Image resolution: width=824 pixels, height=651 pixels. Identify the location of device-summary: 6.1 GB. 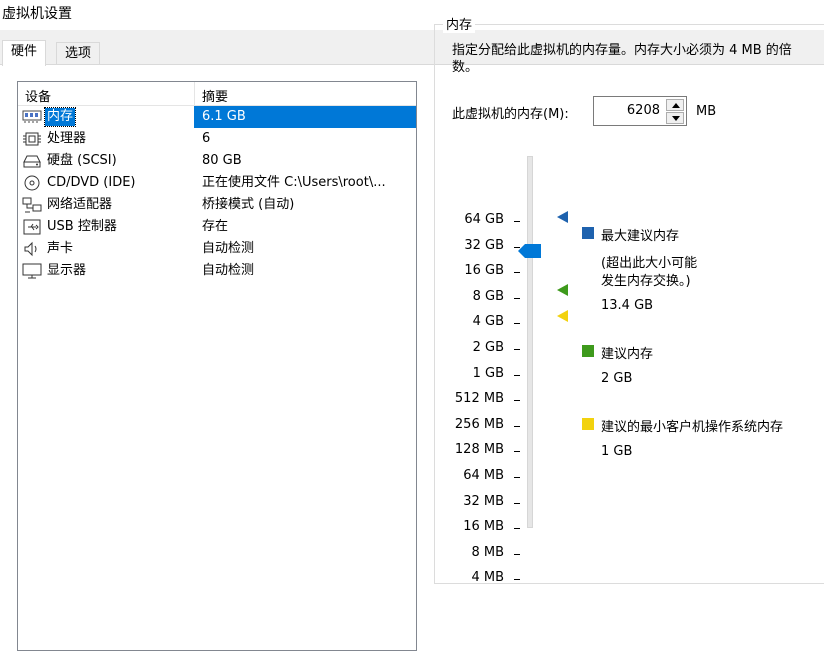
(224, 116).